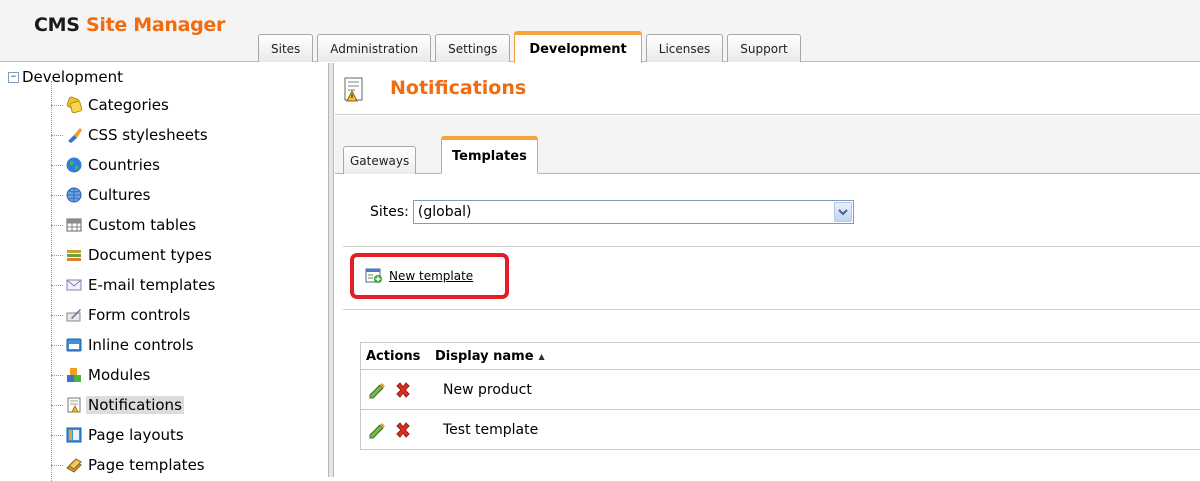 This screenshot has height=481, width=1200. I want to click on sites-dropdown: (global), so click(633, 212).